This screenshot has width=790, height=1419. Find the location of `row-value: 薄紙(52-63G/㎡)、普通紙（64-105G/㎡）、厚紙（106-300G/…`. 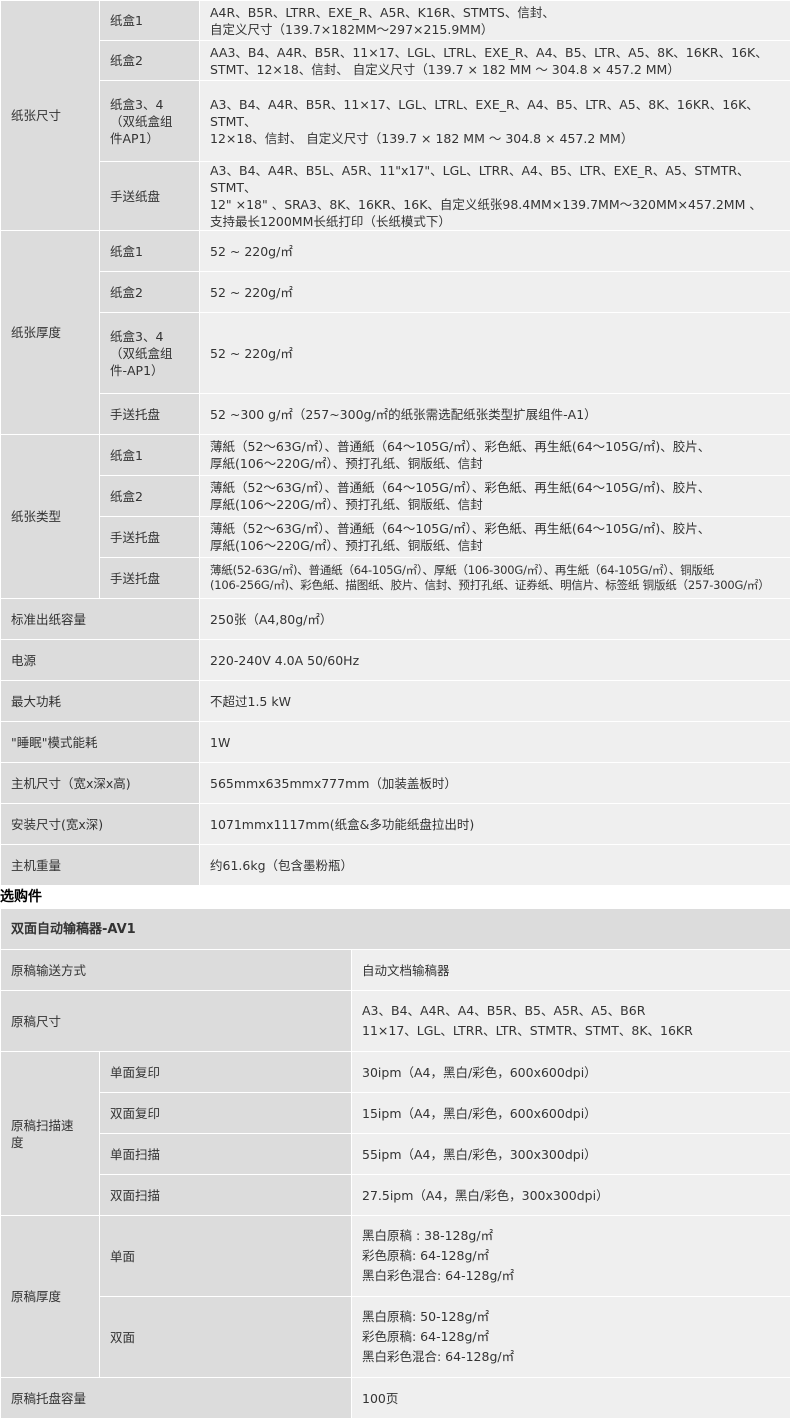

row-value: 薄紙(52-63G/㎡)、普通紙（64-105G/㎡）、厚紙（106-300G/… is located at coordinates (495, 578).